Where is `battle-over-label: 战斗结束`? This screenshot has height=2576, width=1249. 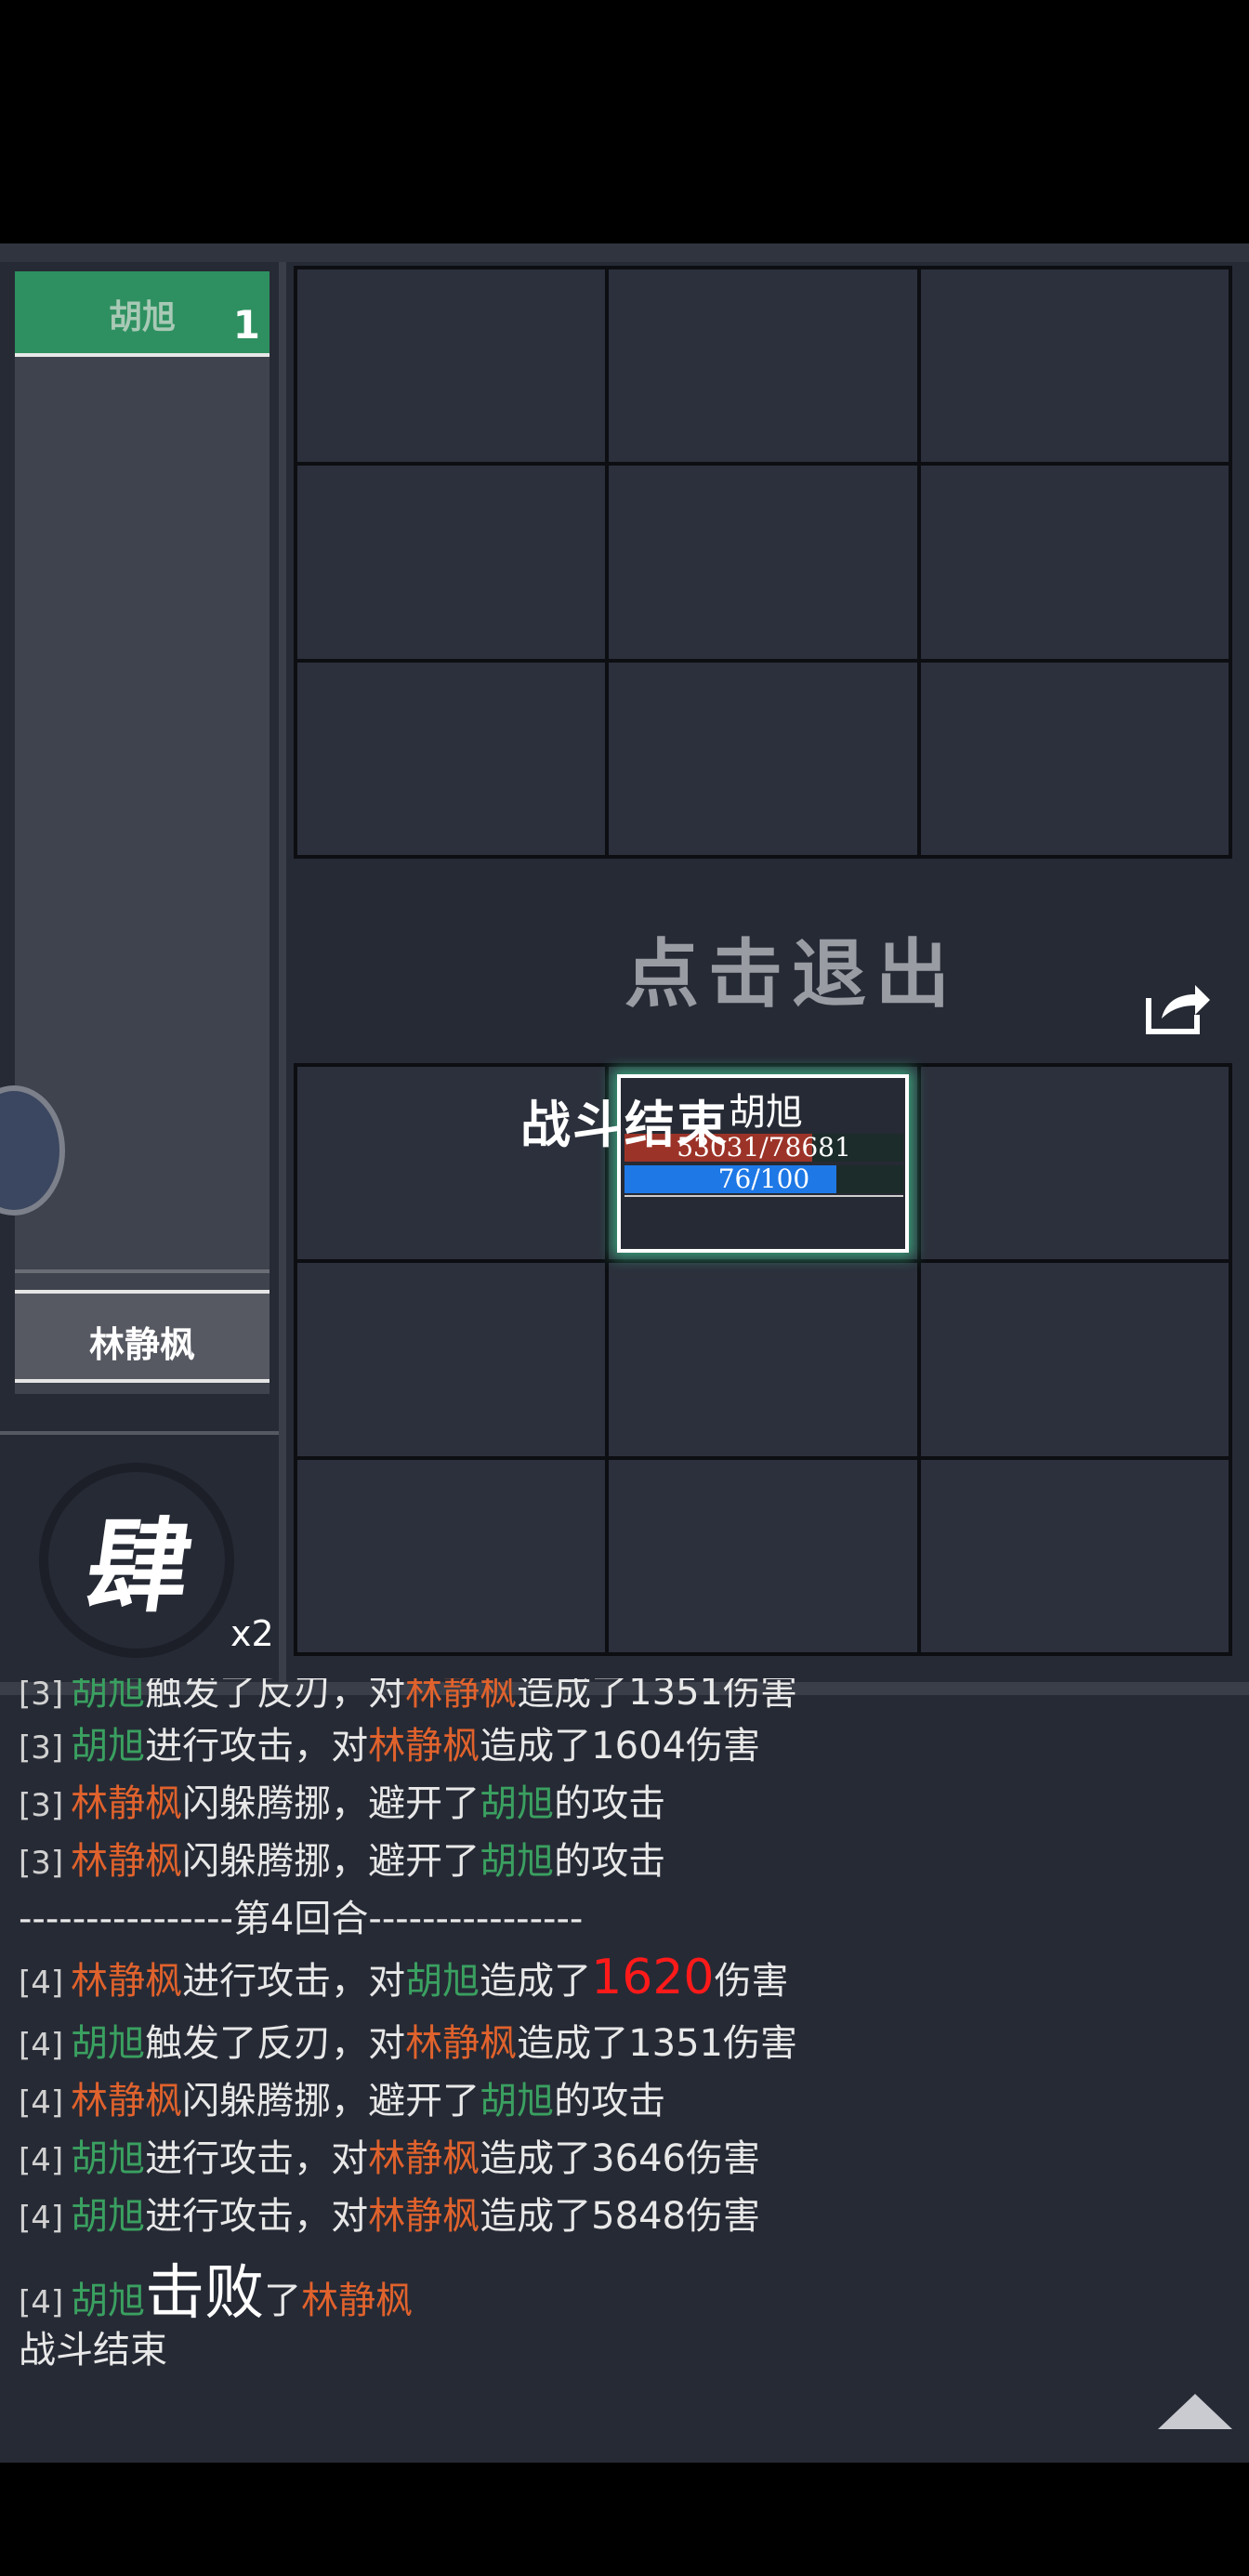 battle-over-label: 战斗结束 is located at coordinates (624, 1124).